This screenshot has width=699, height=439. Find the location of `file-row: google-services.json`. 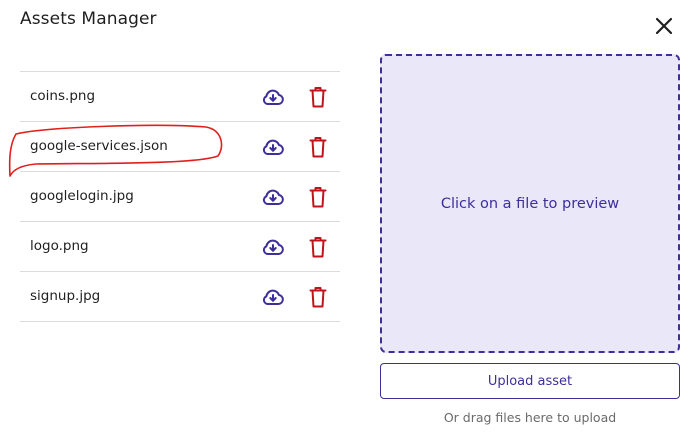

file-row: google-services.json is located at coordinates (180, 147).